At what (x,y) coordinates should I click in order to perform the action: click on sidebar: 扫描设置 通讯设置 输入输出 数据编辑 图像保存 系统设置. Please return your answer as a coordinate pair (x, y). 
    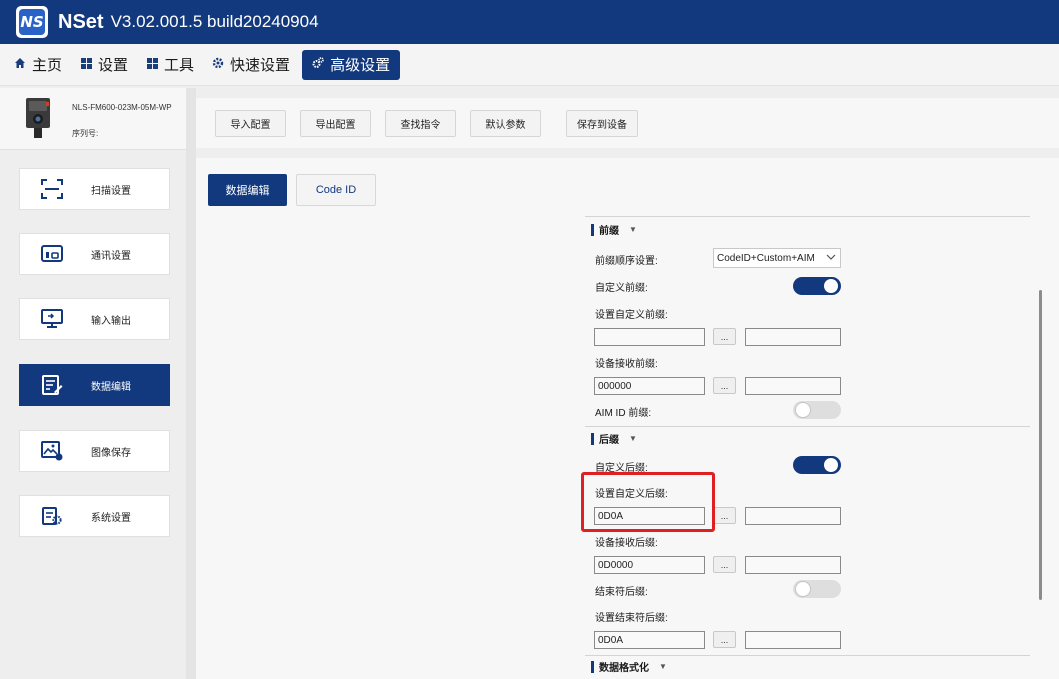
    Looking at the image, I should click on (93, 414).